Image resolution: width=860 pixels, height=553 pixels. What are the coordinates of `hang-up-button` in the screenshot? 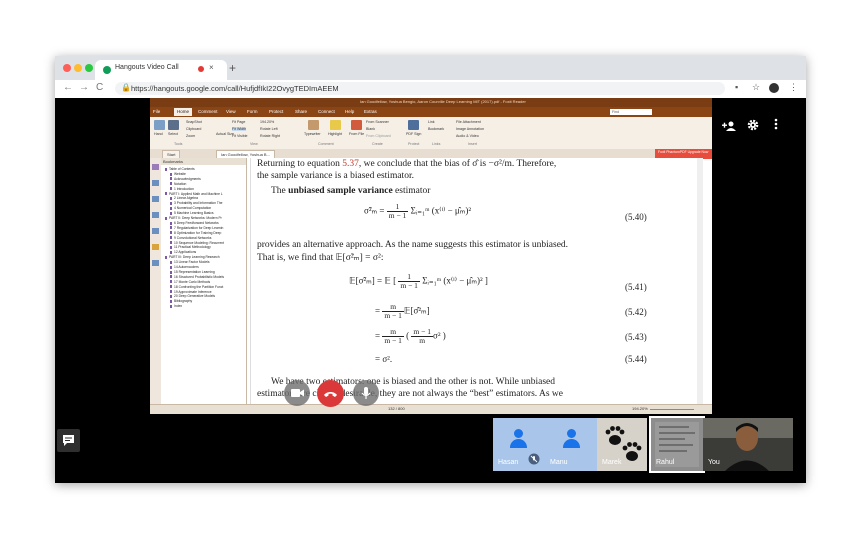 It's located at (330, 393).